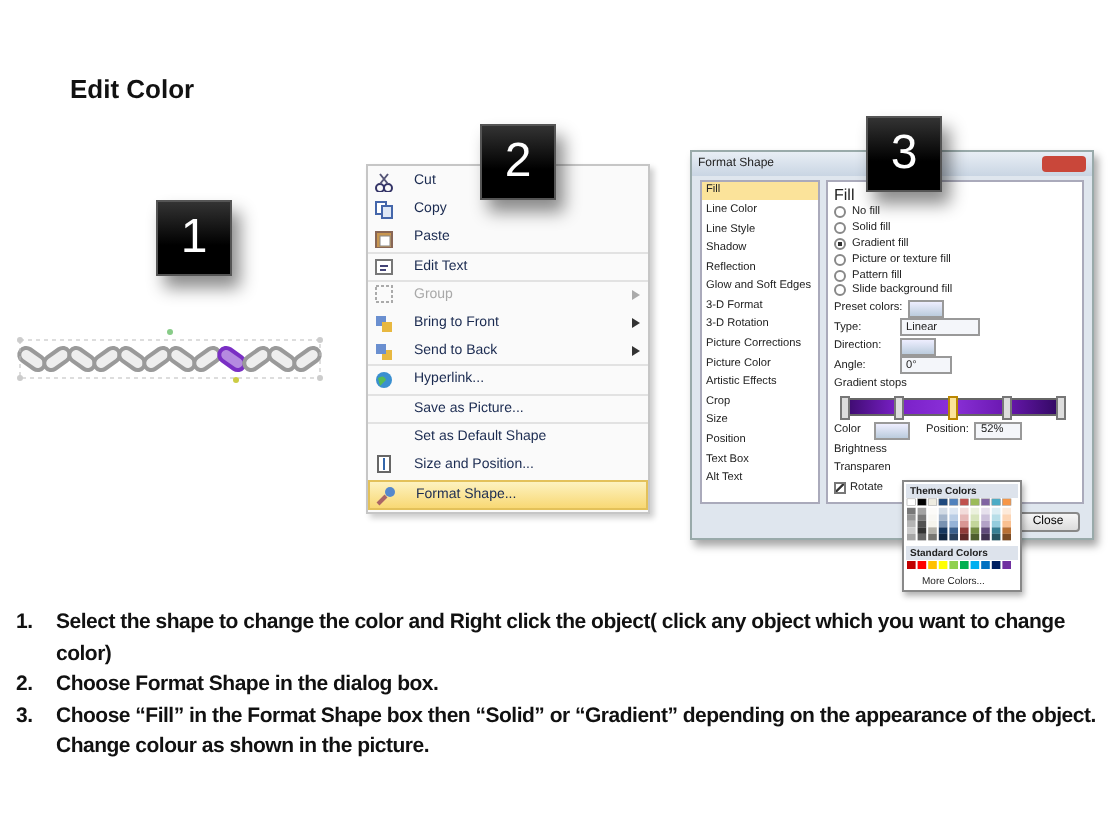  Describe the element at coordinates (918, 346) in the screenshot. I see `direction-dropdown` at that location.